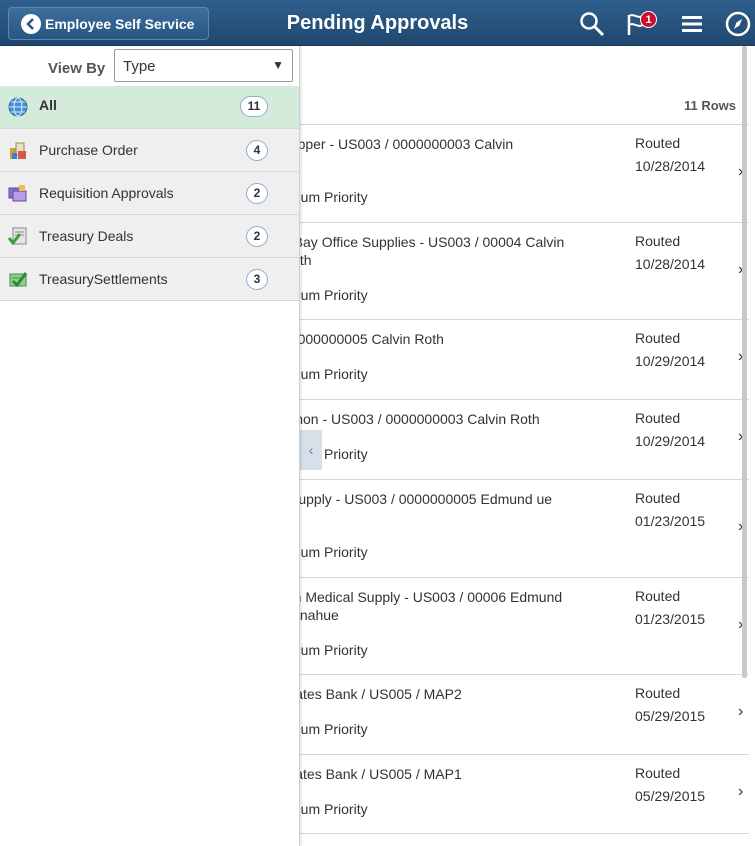  Describe the element at coordinates (254, 106) in the screenshot. I see `nav-item-count: 11` at that location.